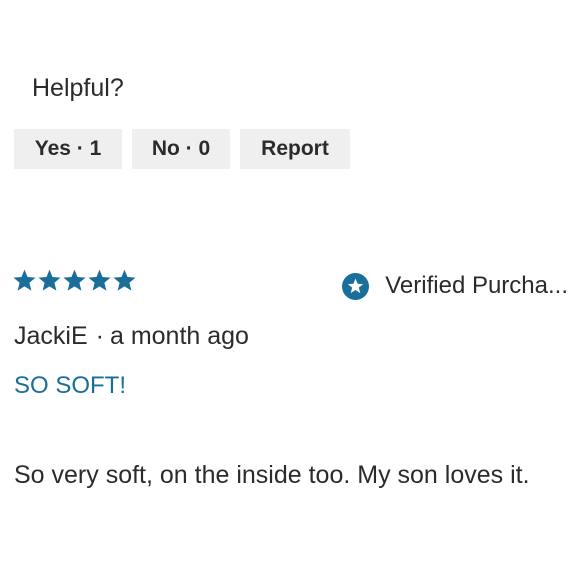 This screenshot has height=580, width=580. What do you see at coordinates (70, 385) in the screenshot?
I see `review-title: SO SOFT!` at bounding box center [70, 385].